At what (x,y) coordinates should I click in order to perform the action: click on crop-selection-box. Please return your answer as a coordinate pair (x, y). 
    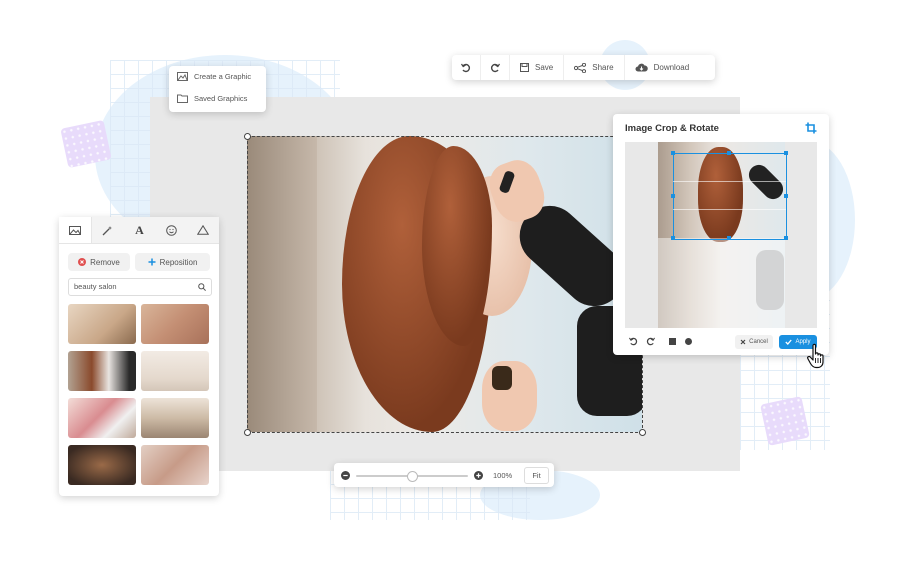
    Looking at the image, I should click on (730, 196).